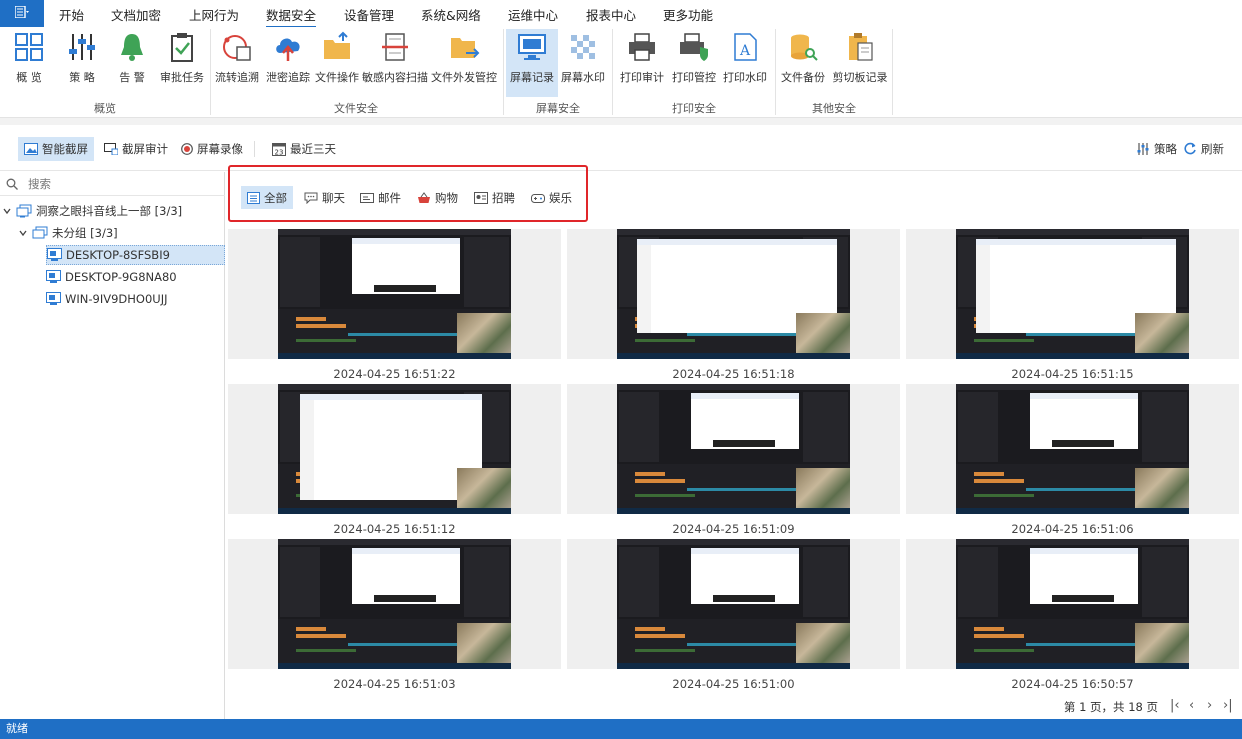 Image resolution: width=1242 pixels, height=739 pixels. I want to click on id-card-icon, so click(481, 197).